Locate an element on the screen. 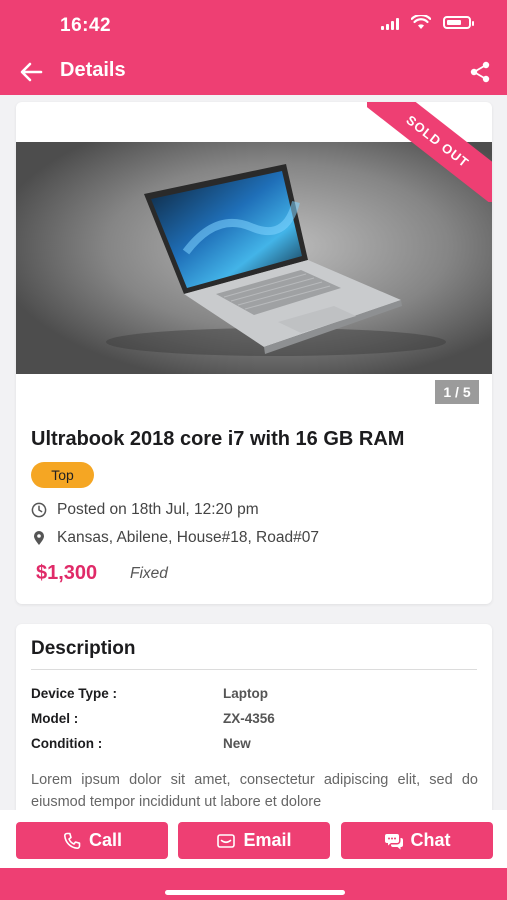  chat-button: Chat is located at coordinates (417, 840).